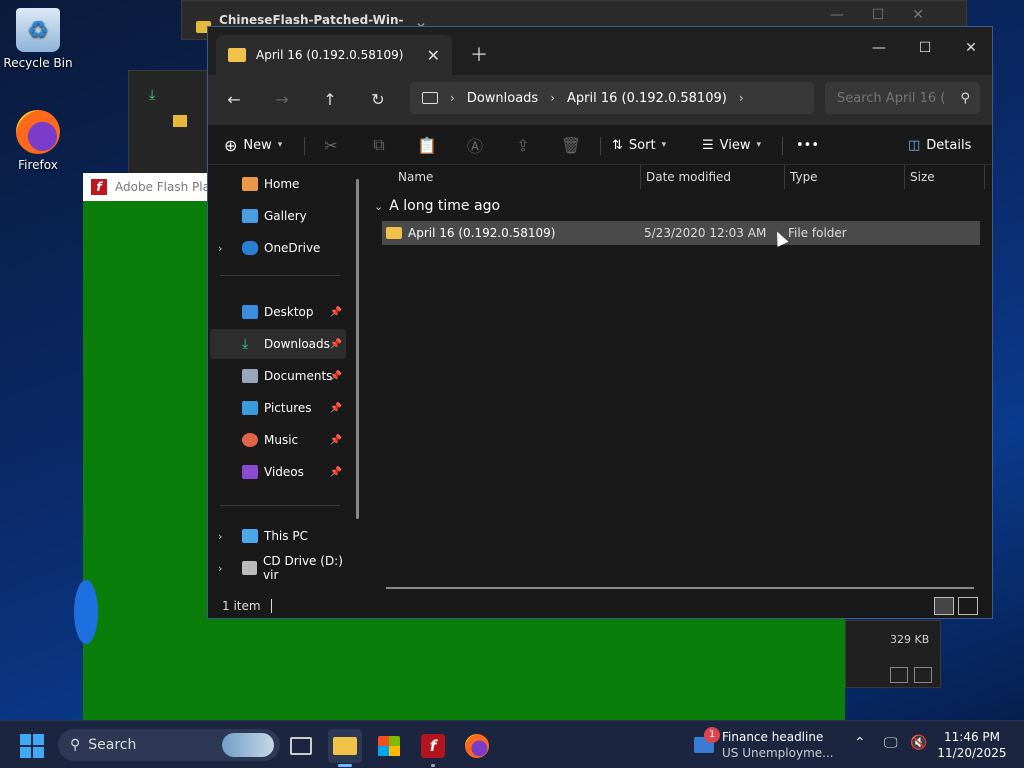 This screenshot has width=1024, height=768. Describe the element at coordinates (817, 233) in the screenshot. I see `file-type: File folder` at that location.